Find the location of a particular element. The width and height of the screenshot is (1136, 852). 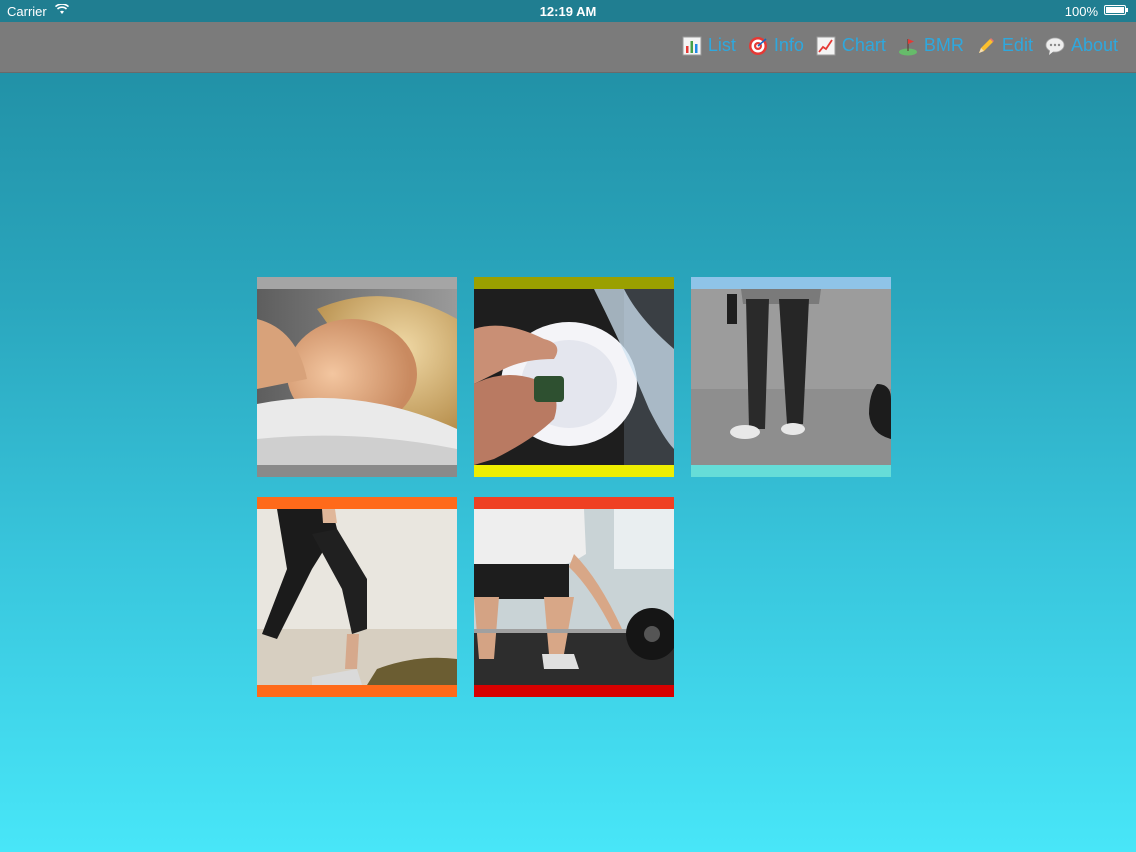

bmr-button: BMR is located at coordinates (931, 45).